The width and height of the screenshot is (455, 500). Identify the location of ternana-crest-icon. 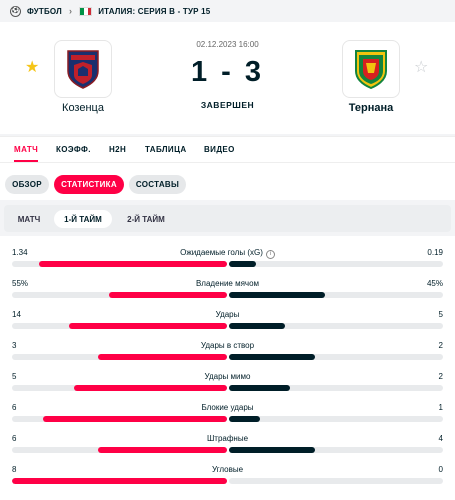
(371, 69).